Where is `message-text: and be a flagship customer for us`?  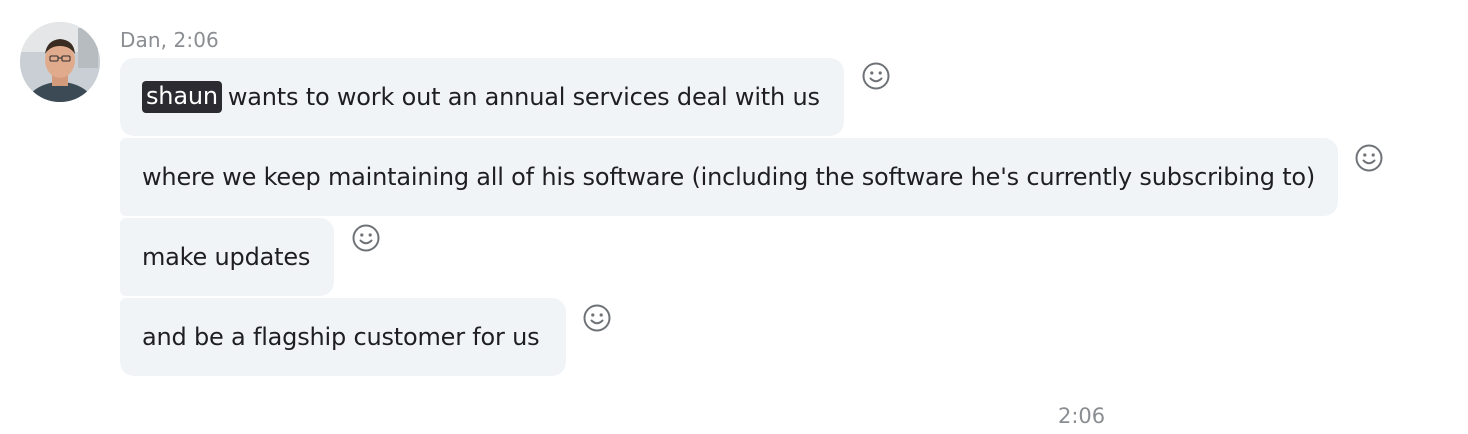 message-text: and be a flagship customer for us is located at coordinates (341, 337).